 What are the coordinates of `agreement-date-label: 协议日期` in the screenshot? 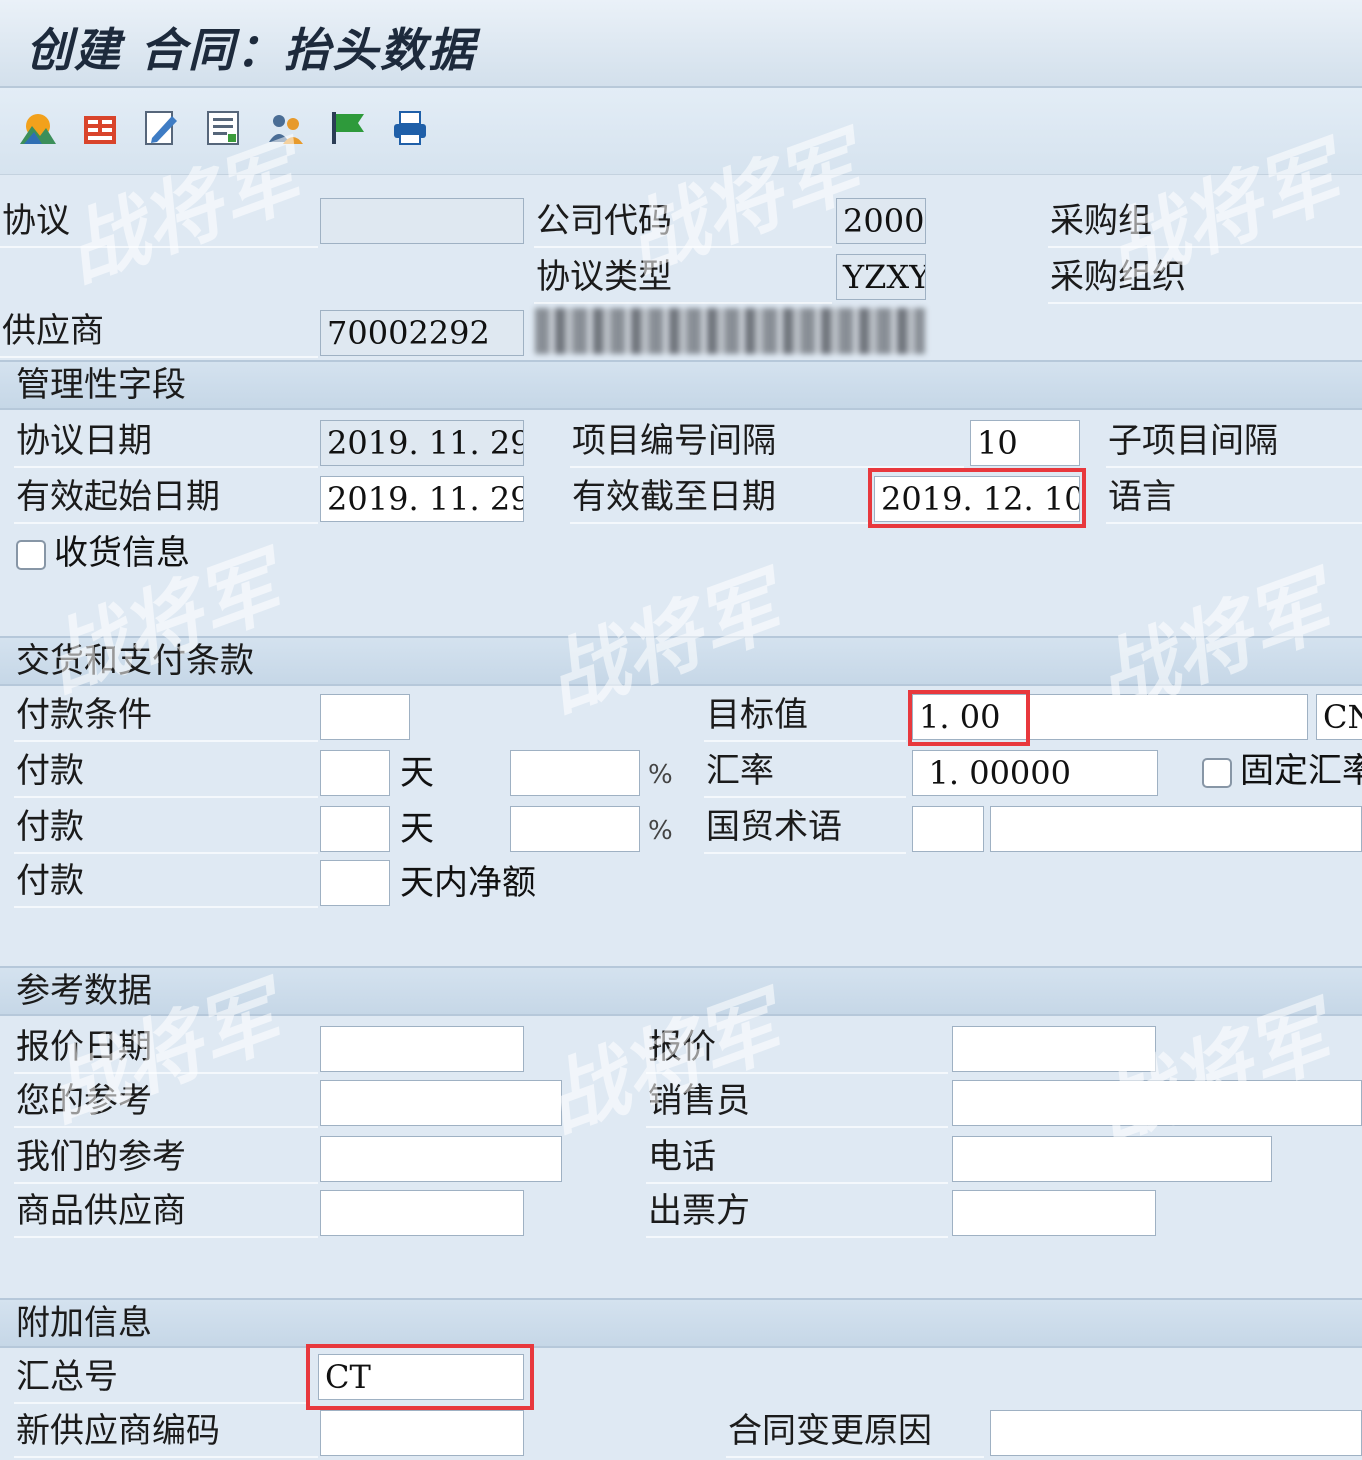 It's located at (166, 442).